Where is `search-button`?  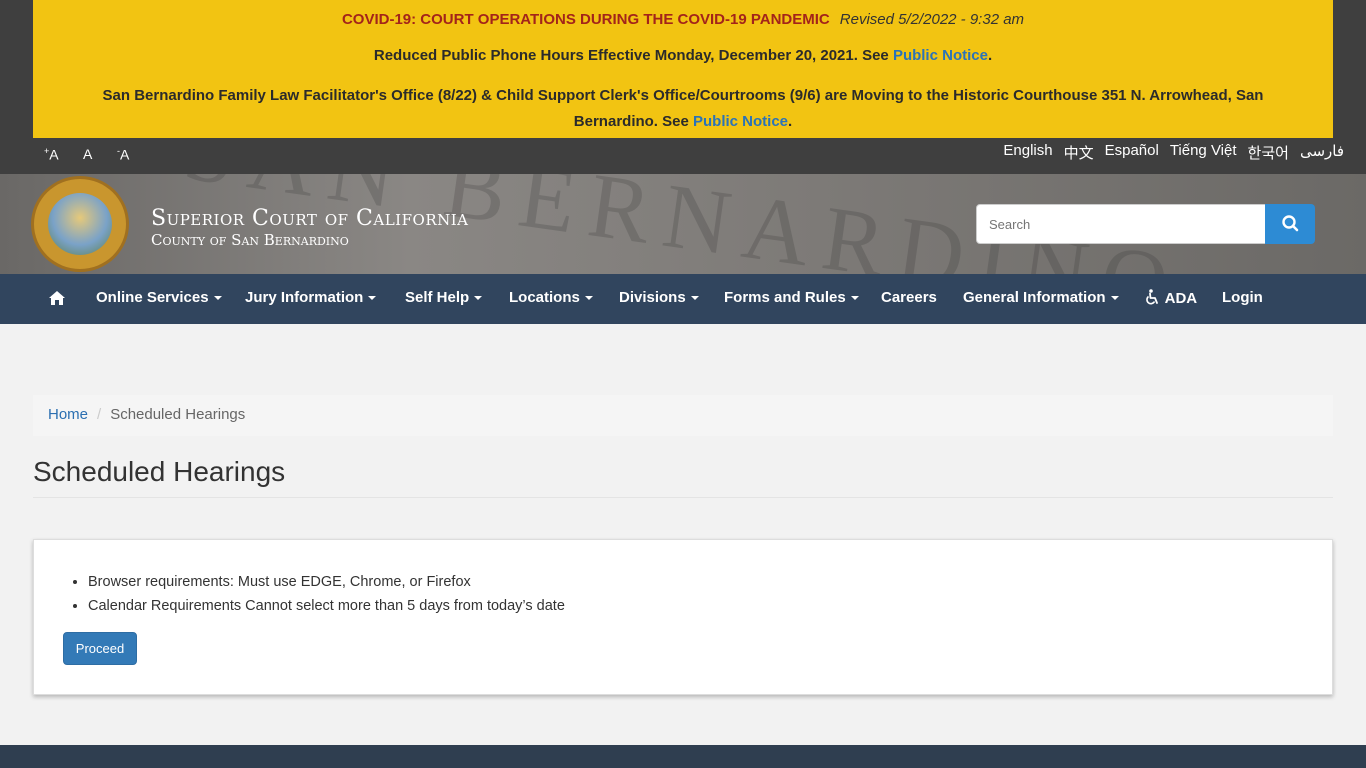 search-button is located at coordinates (1290, 224).